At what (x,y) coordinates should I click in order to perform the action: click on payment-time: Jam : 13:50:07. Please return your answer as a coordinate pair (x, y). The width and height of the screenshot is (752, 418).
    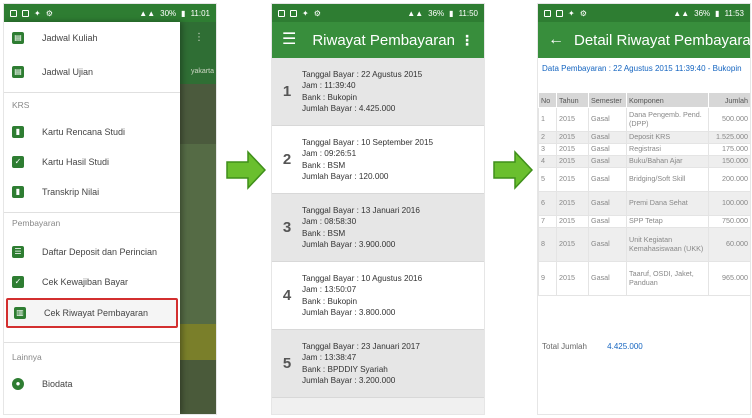
    Looking at the image, I should click on (329, 289).